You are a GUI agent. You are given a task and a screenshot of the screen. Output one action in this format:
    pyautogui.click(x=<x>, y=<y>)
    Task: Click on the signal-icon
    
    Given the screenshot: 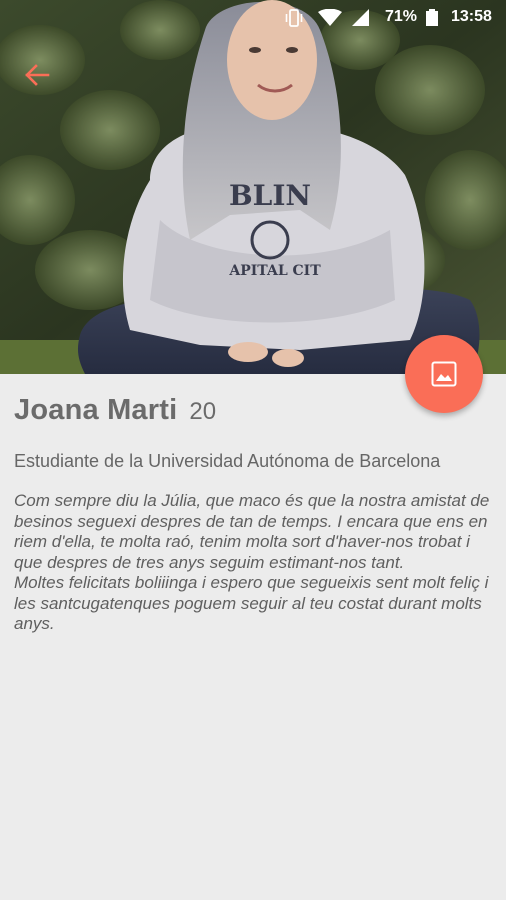 What is the action you would take?
    pyautogui.click(x=361, y=18)
    